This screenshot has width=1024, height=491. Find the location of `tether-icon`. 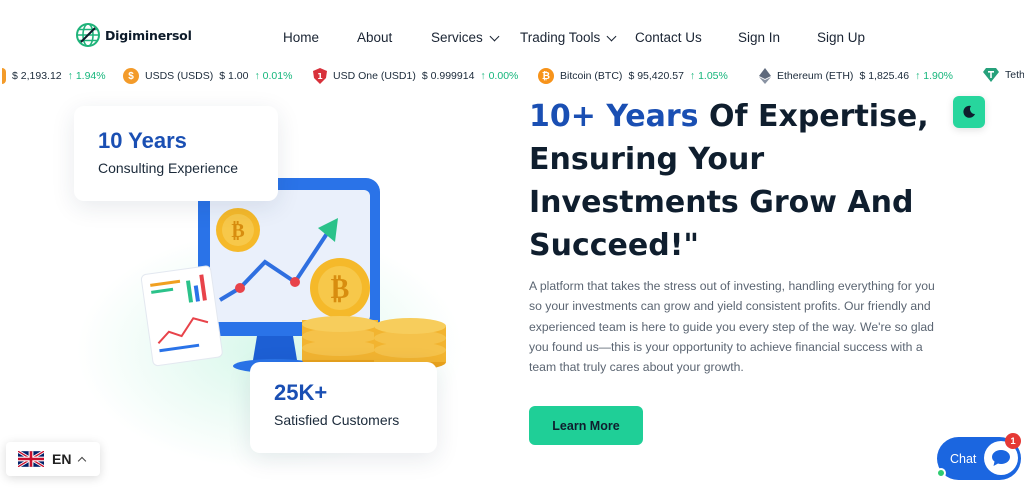

tether-icon is located at coordinates (991, 75).